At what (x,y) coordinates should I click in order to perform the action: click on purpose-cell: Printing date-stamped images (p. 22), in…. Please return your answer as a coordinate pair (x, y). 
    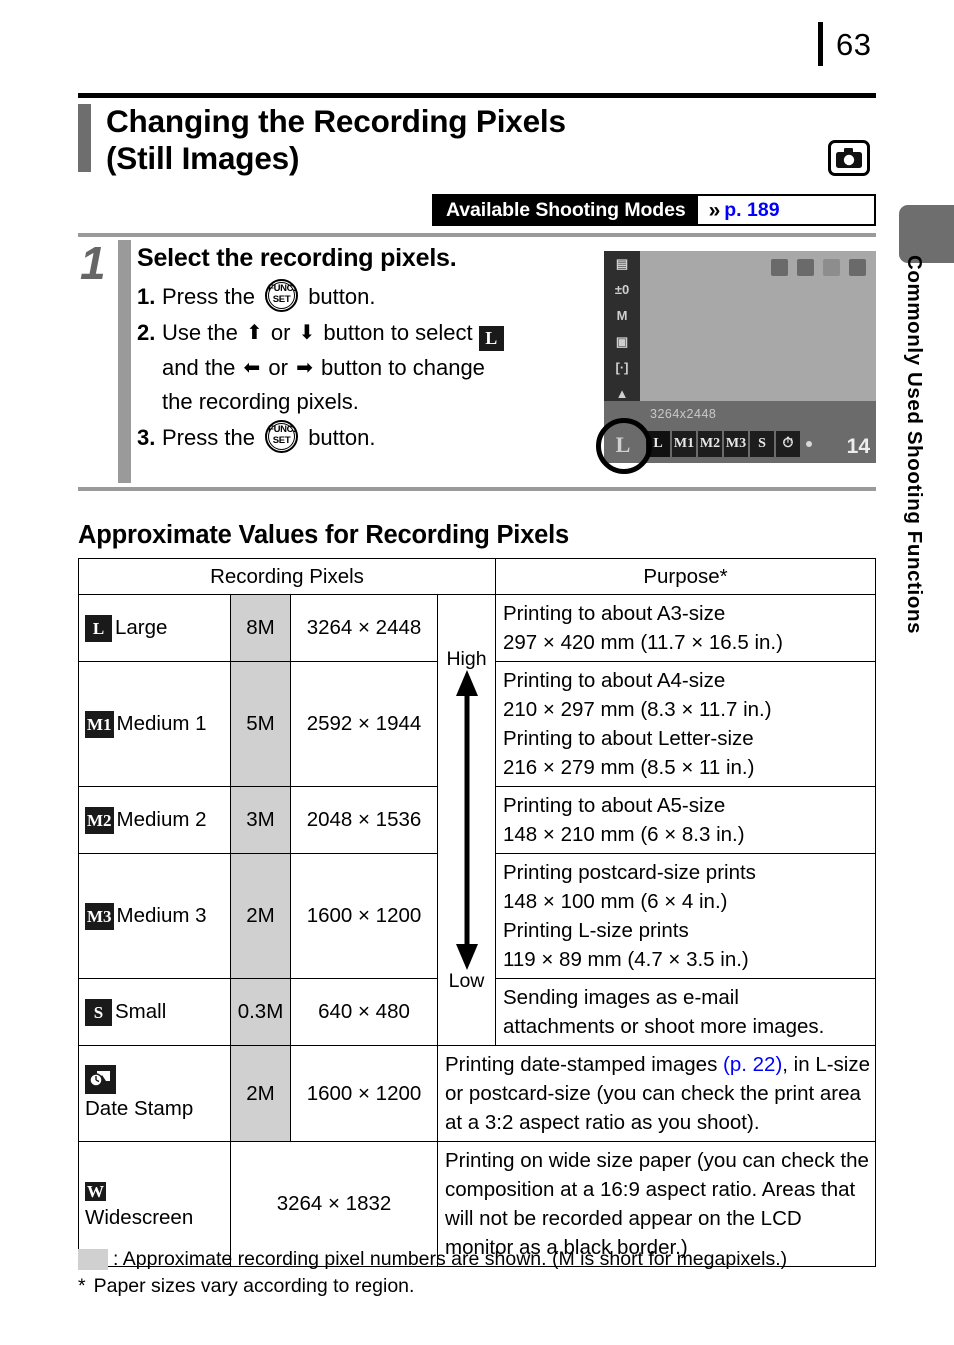
    Looking at the image, I should click on (656, 1093).